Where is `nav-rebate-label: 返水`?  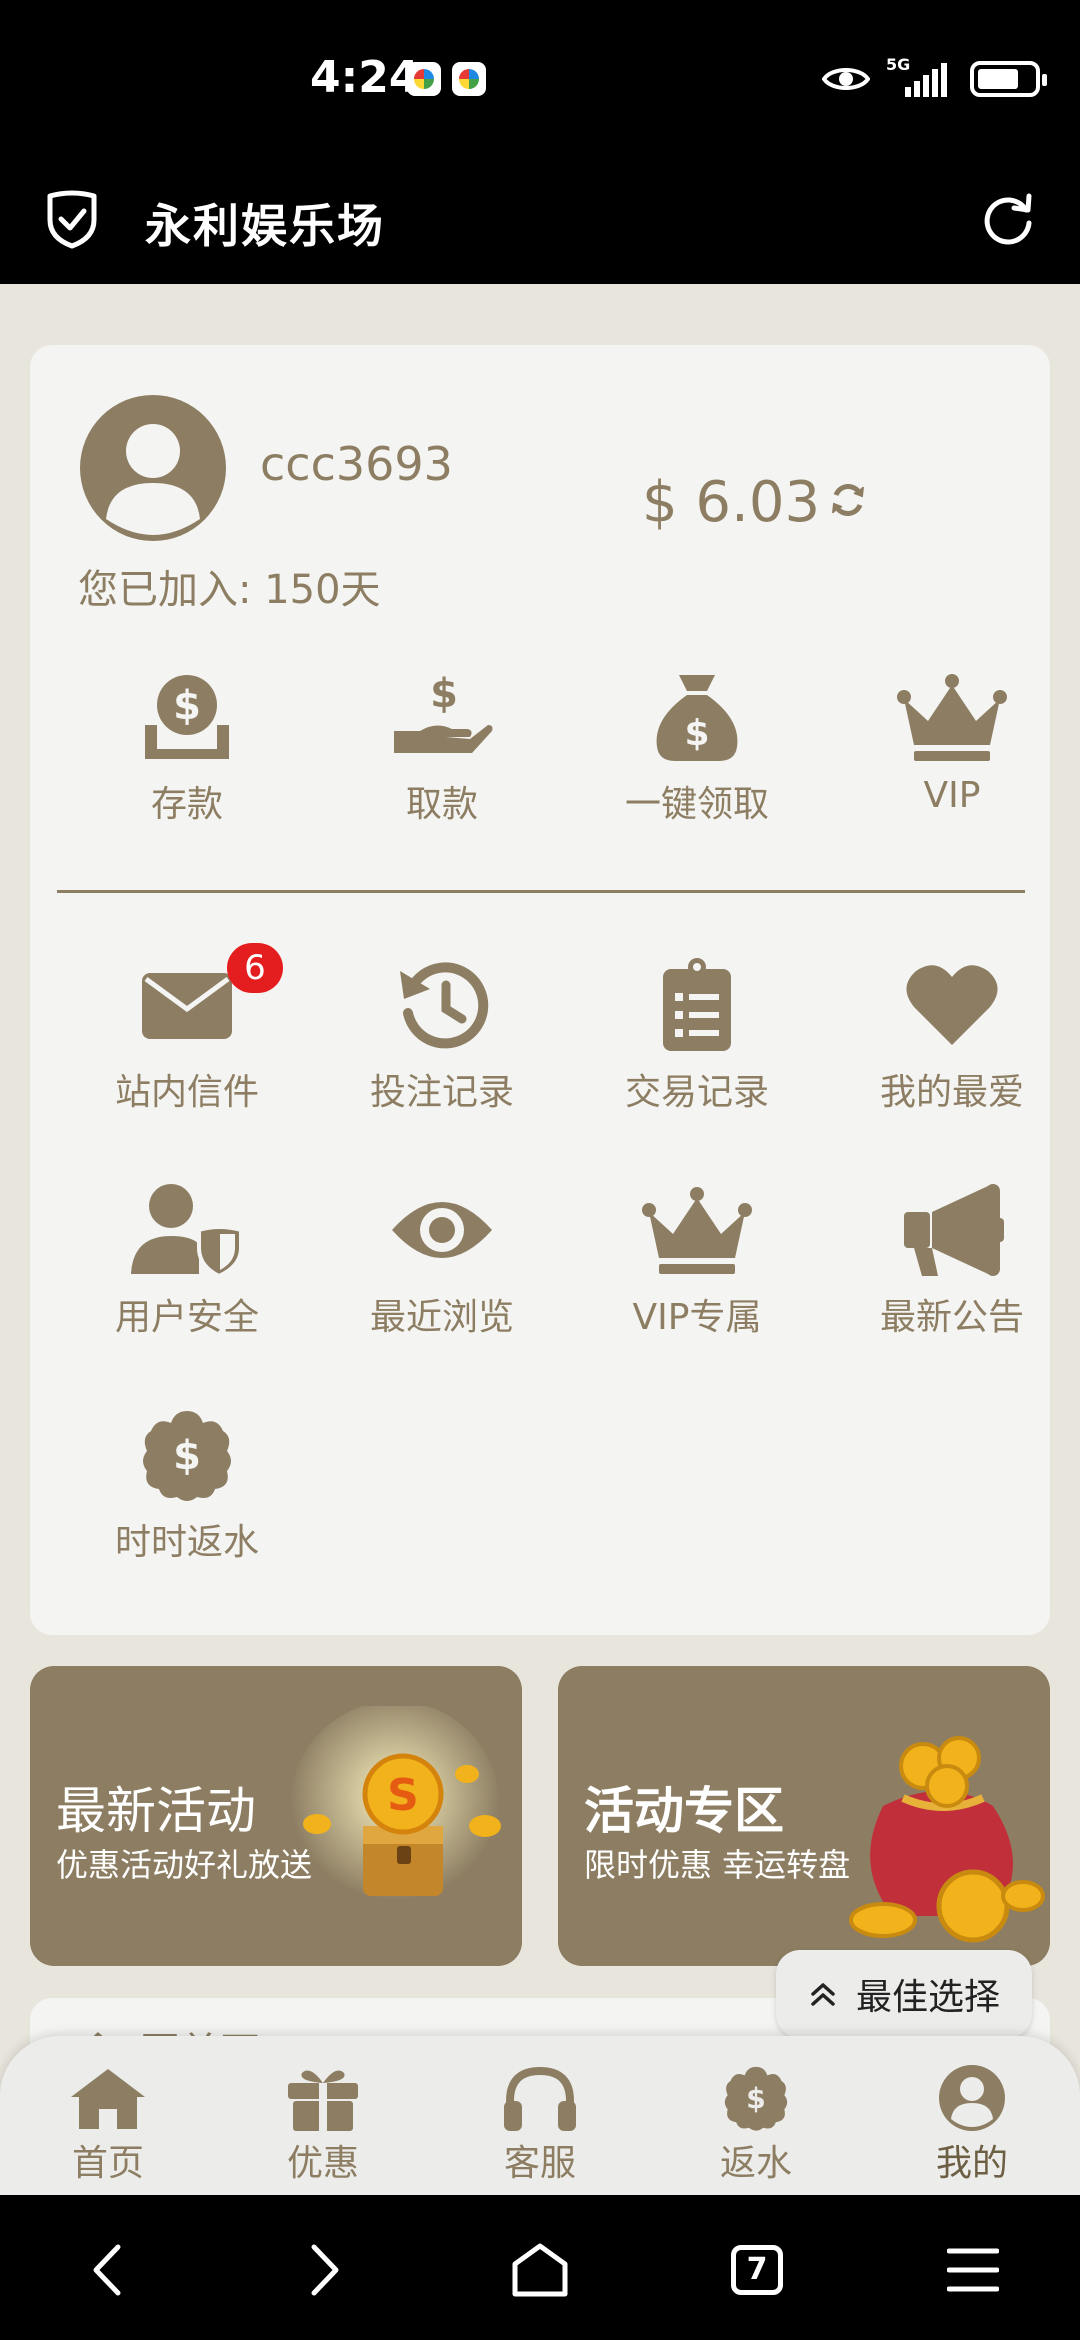 nav-rebate-label: 返水 is located at coordinates (755, 2163).